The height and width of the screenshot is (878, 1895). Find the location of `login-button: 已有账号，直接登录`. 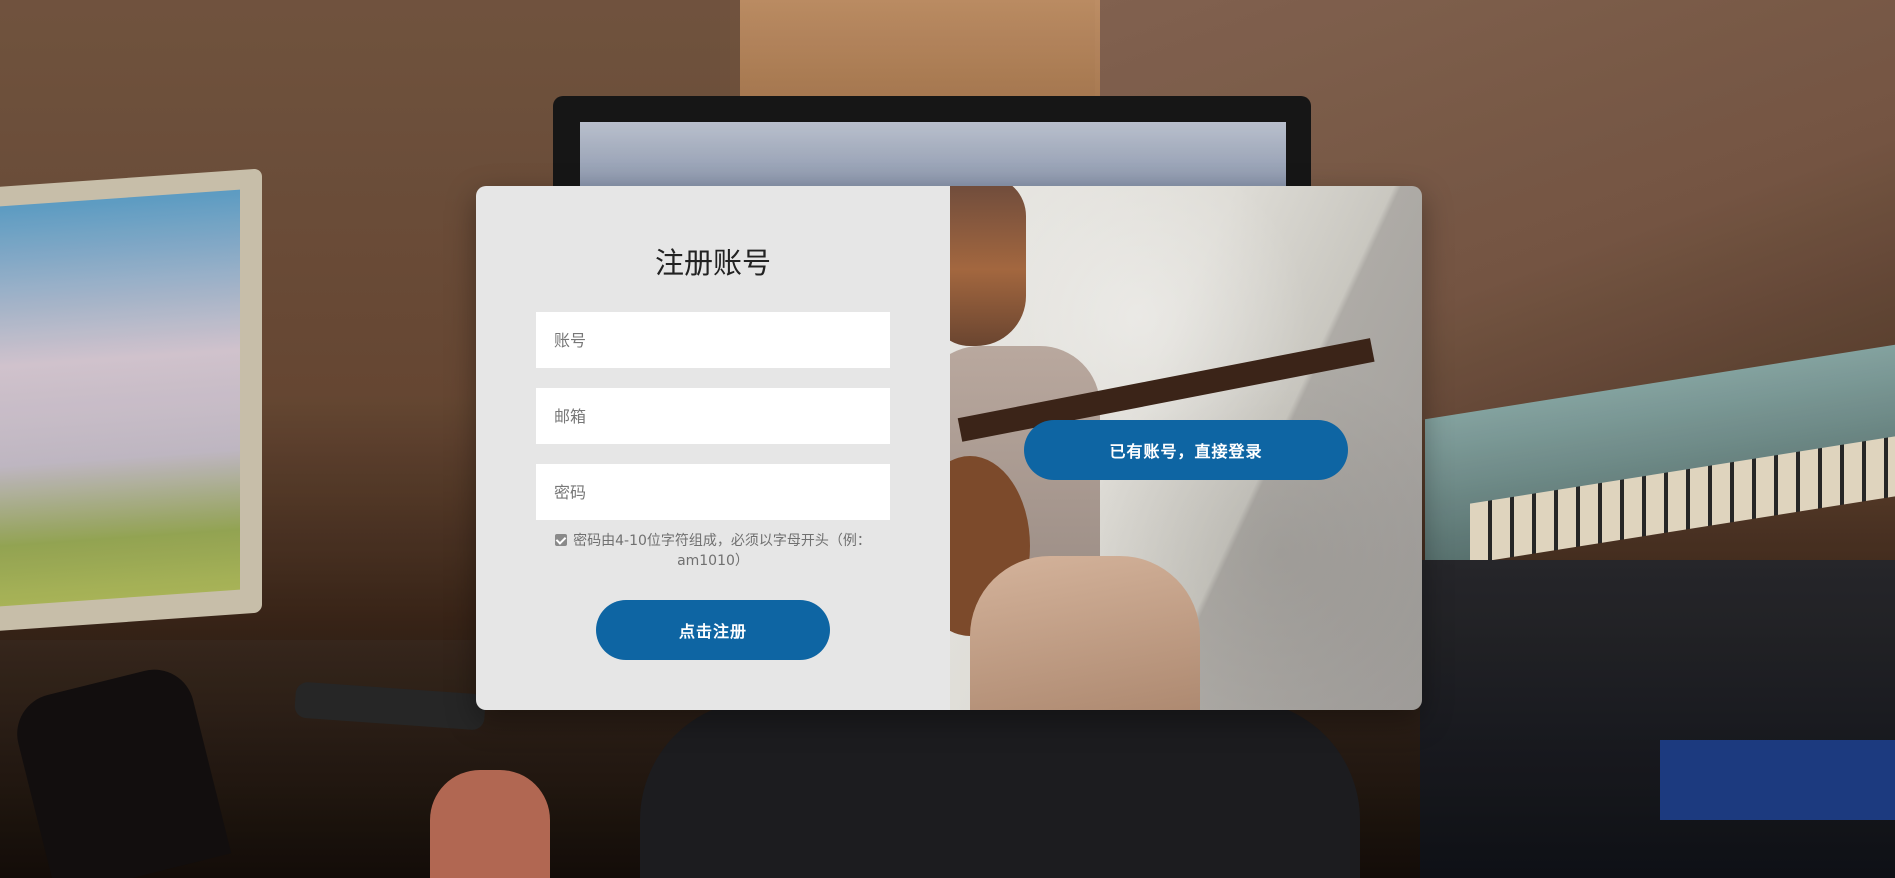

login-button: 已有账号，直接登录 is located at coordinates (1186, 450).